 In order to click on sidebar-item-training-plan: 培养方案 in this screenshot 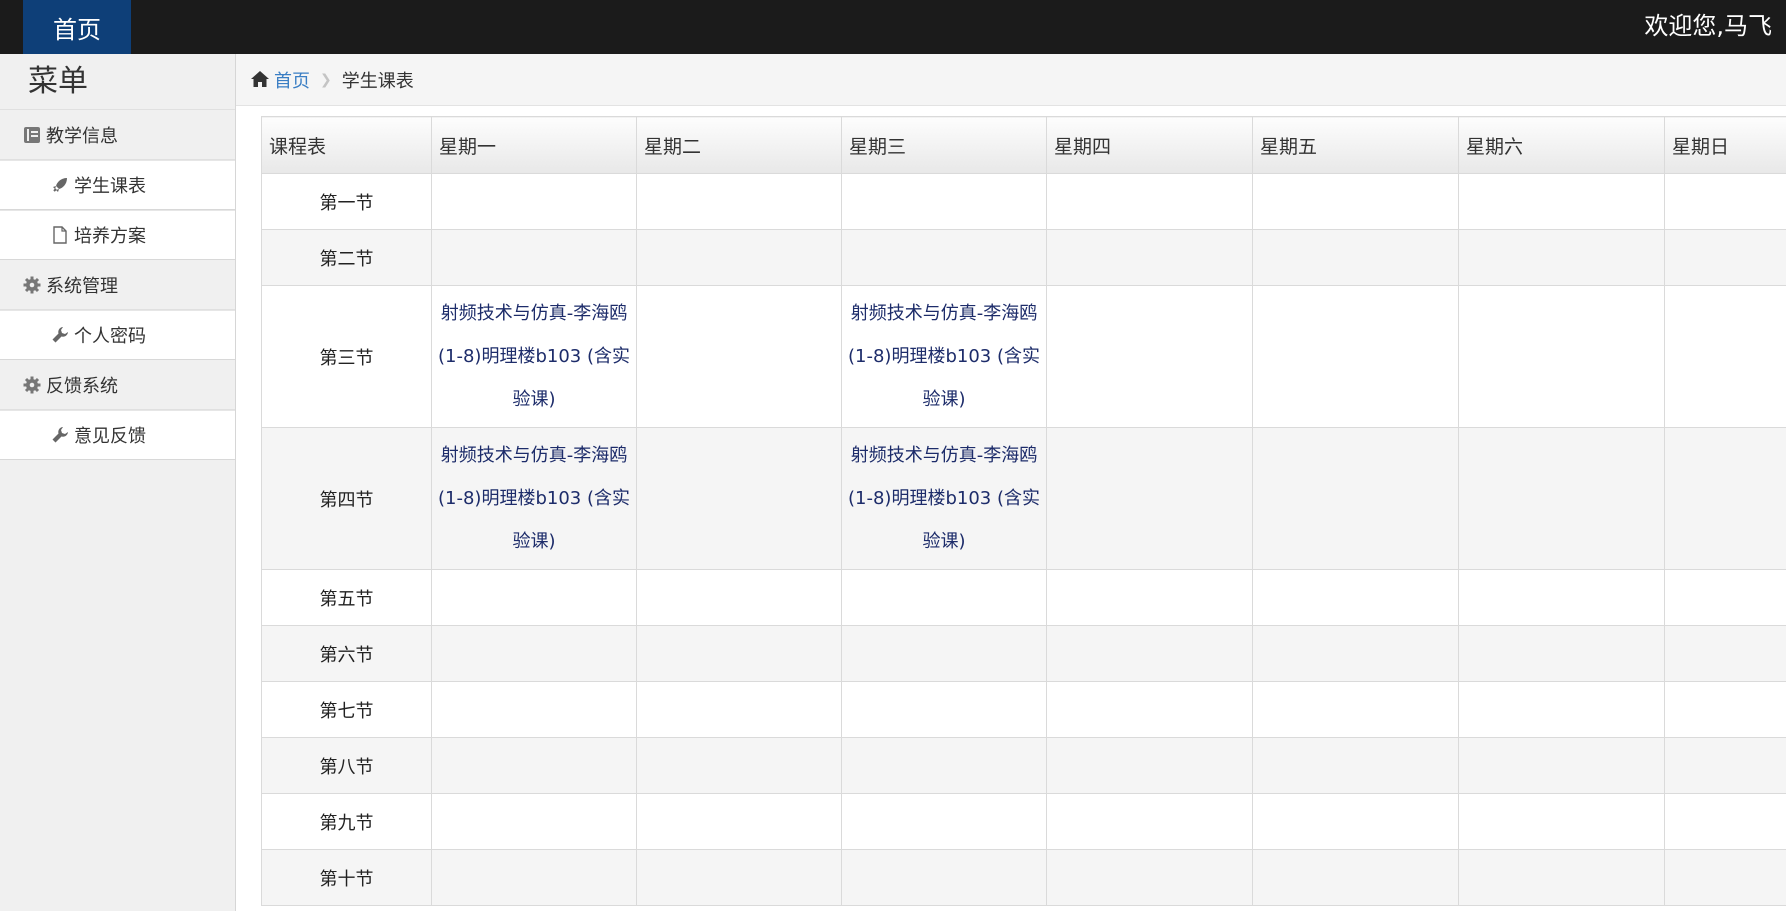, I will do `click(117, 235)`.